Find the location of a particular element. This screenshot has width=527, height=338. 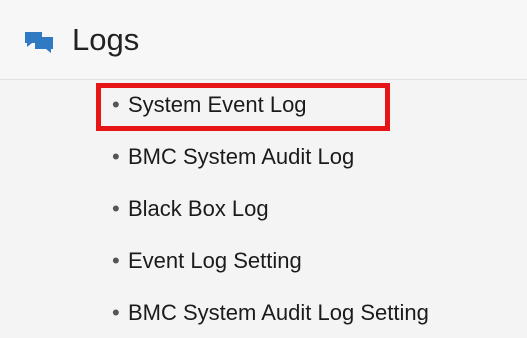

menu-item-event-log-setting: • Event Log Setting is located at coordinates (207, 261).